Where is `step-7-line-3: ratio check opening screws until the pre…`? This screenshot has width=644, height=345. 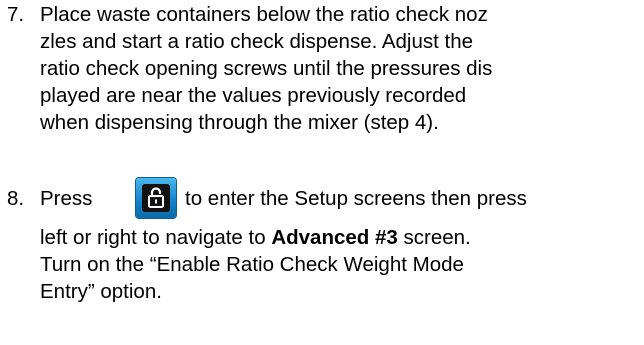 step-7-line-3: ratio check opening screws until the pre… is located at coordinates (266, 68).